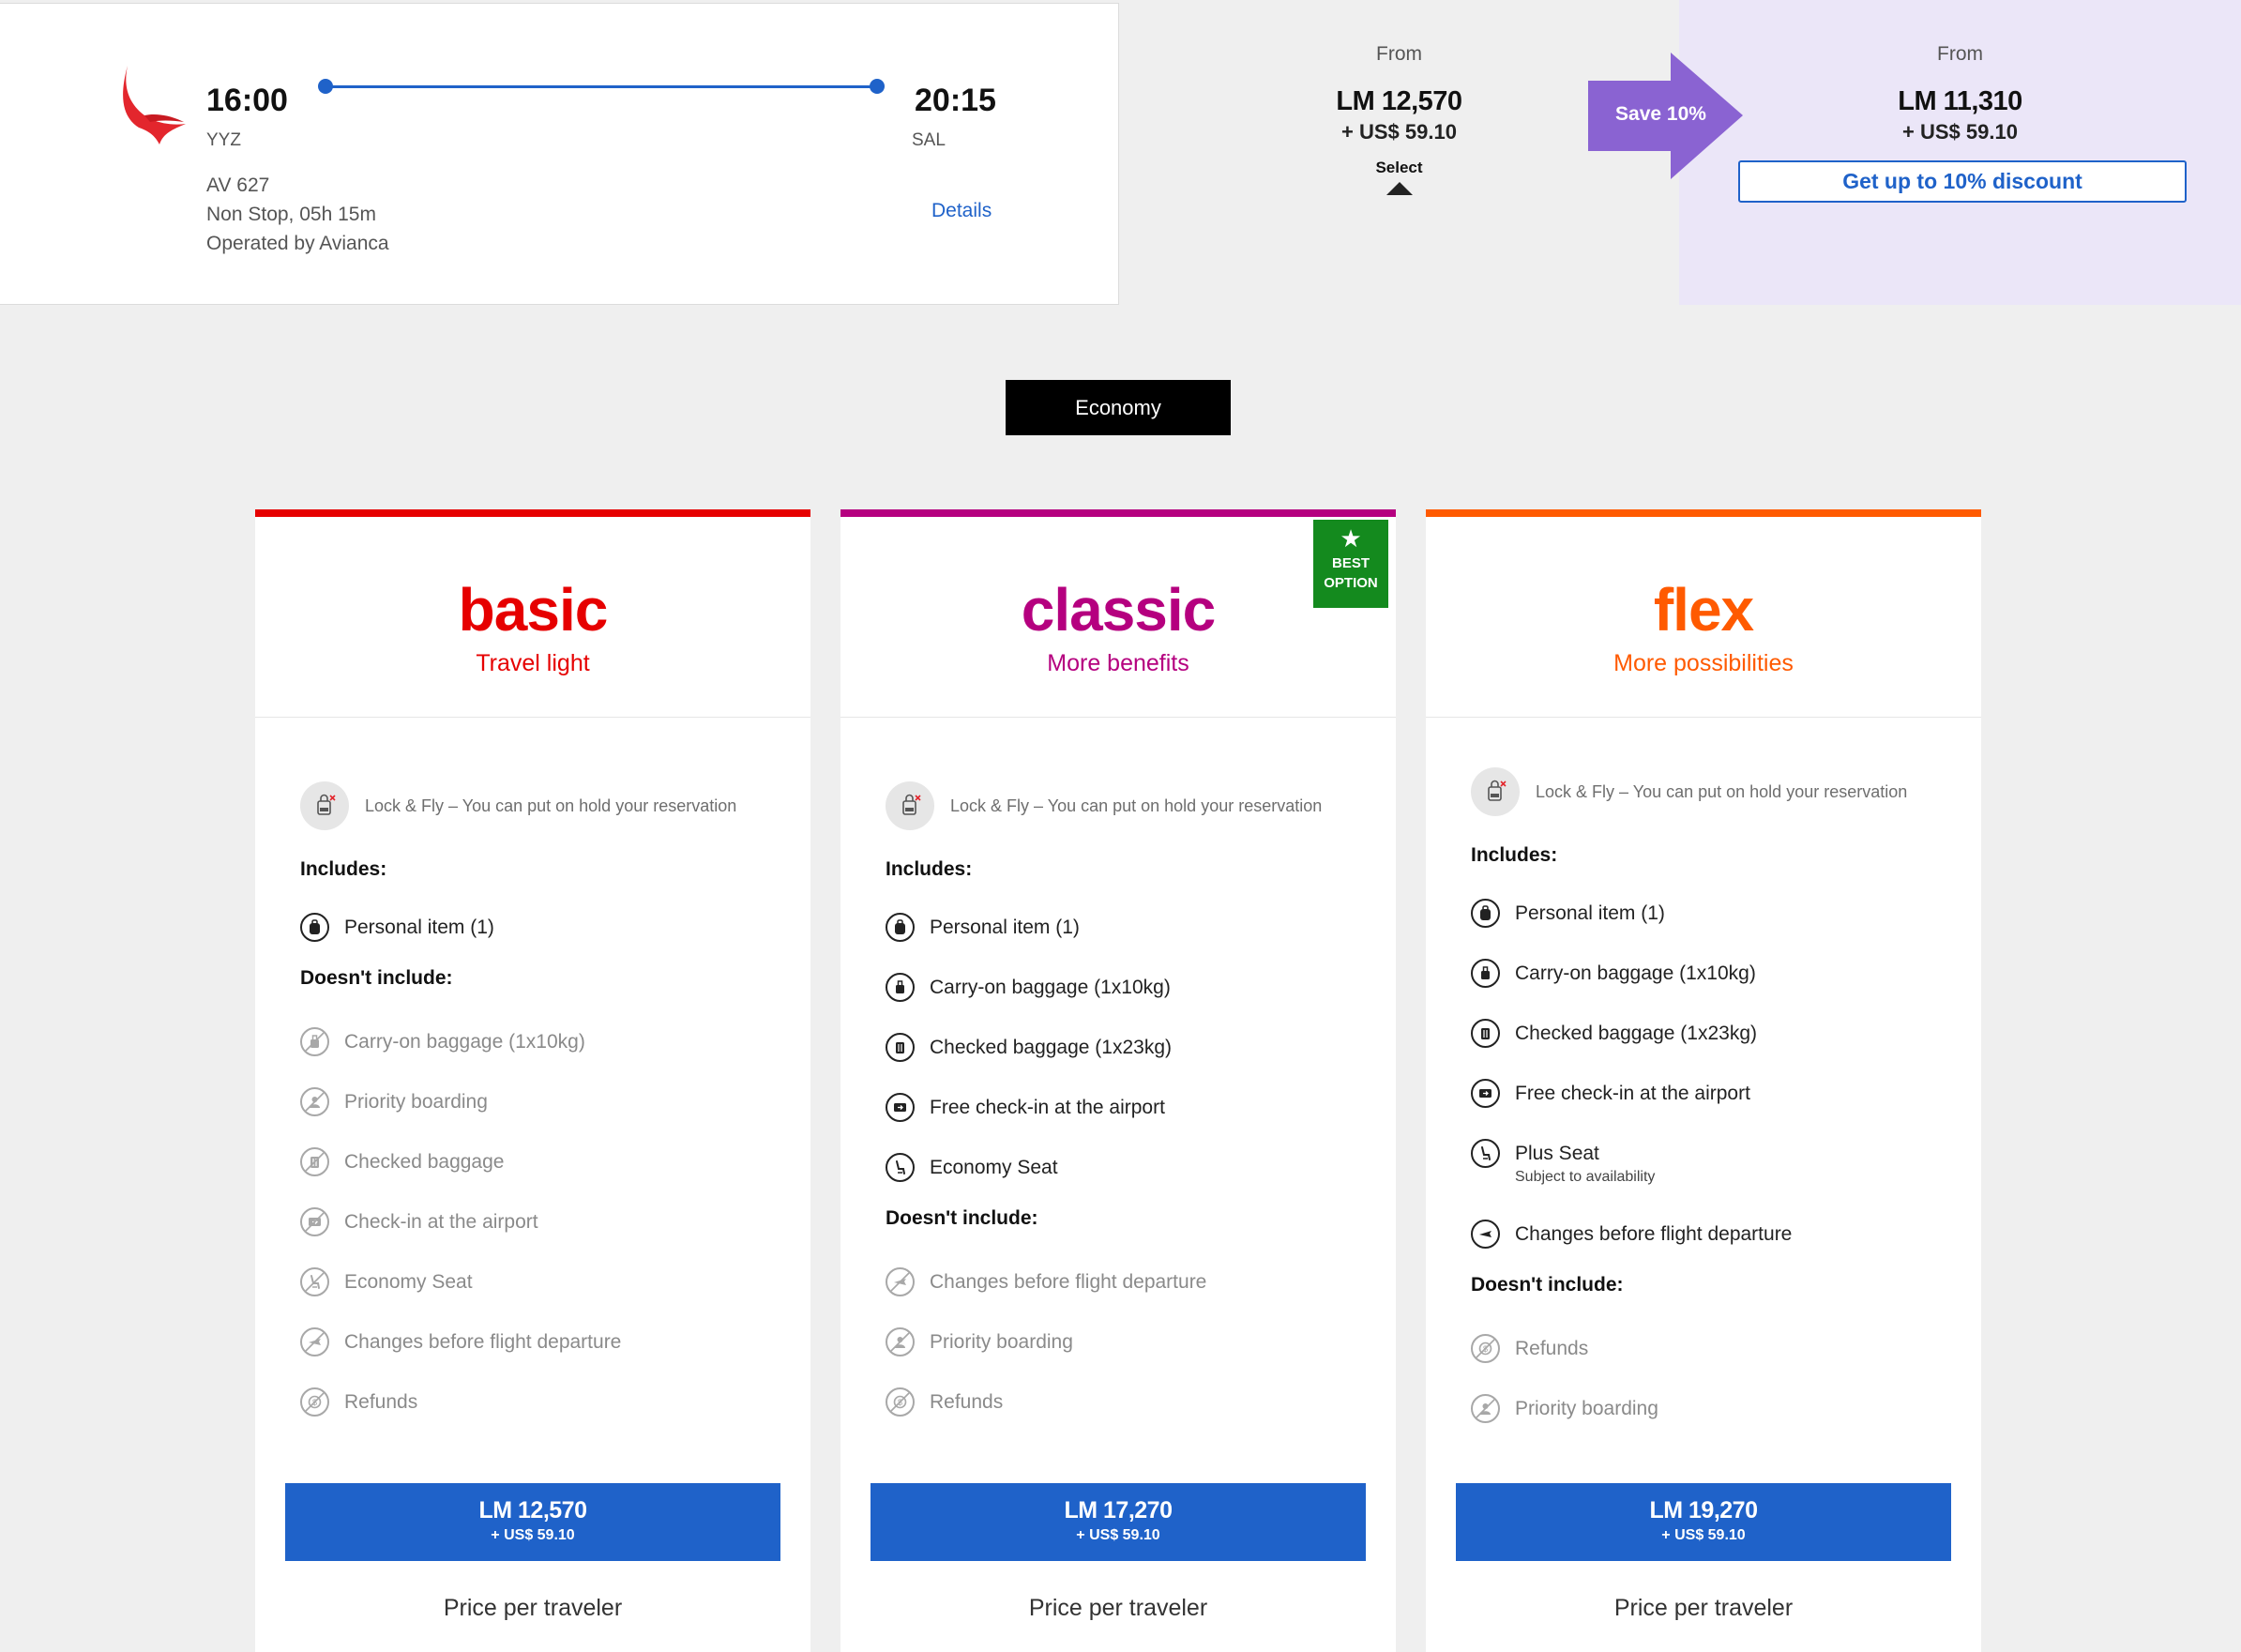  I want to click on feature-text: Changes before flight departure, so click(482, 1341).